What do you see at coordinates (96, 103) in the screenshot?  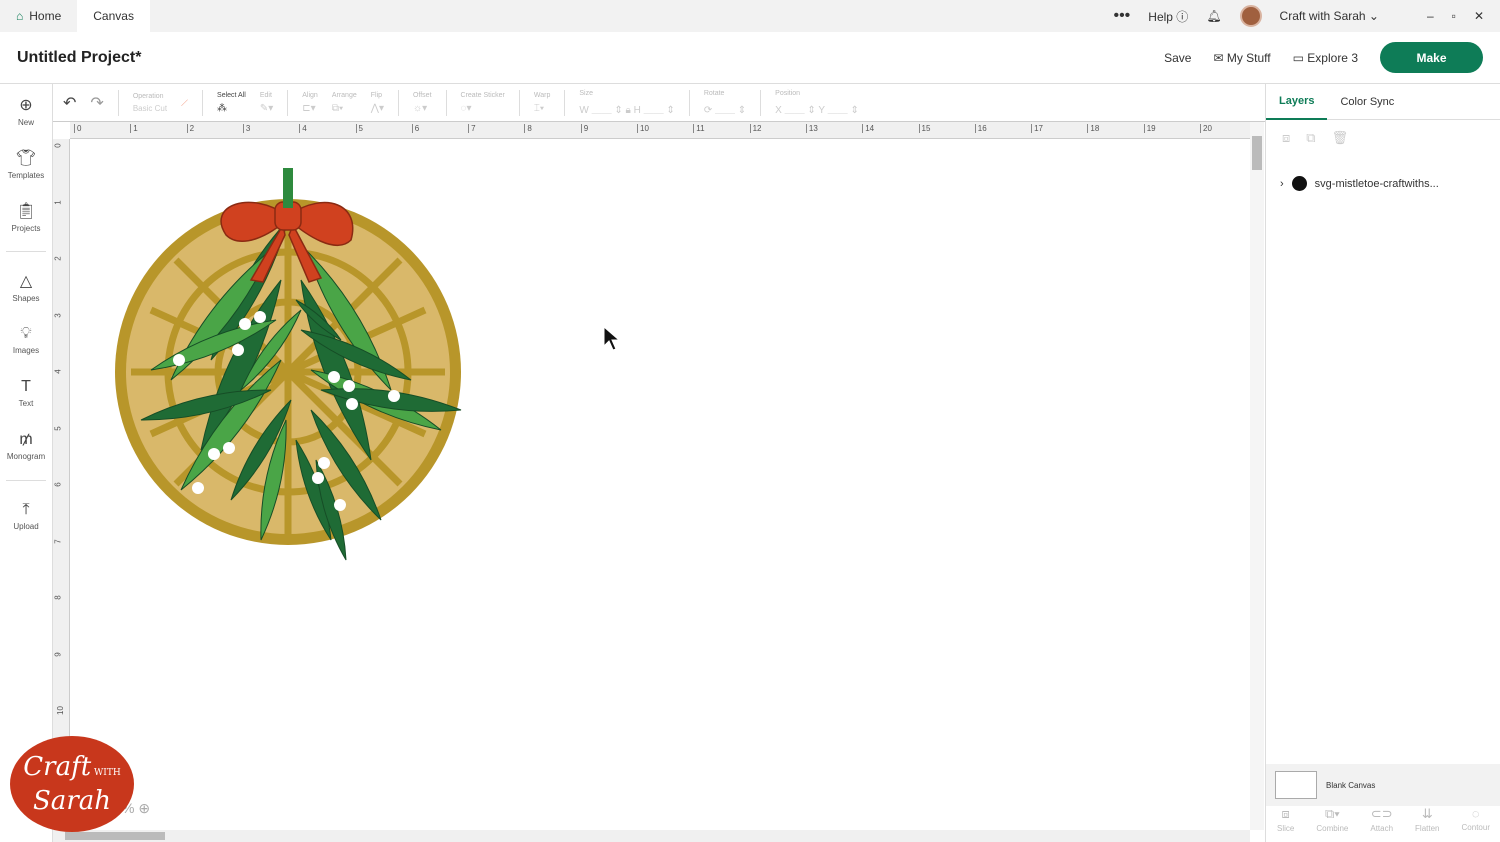 I see `redo-icon: ↷` at bounding box center [96, 103].